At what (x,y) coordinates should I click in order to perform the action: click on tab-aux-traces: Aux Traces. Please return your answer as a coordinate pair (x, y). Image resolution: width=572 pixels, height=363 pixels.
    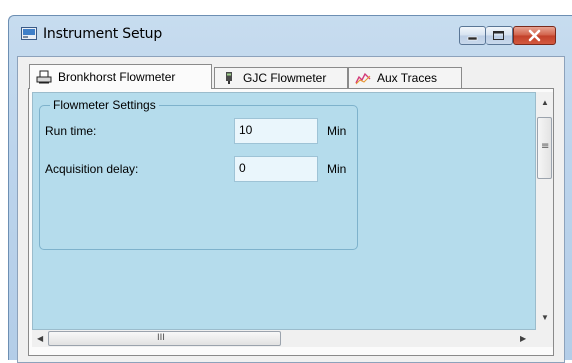
    Looking at the image, I should click on (405, 77).